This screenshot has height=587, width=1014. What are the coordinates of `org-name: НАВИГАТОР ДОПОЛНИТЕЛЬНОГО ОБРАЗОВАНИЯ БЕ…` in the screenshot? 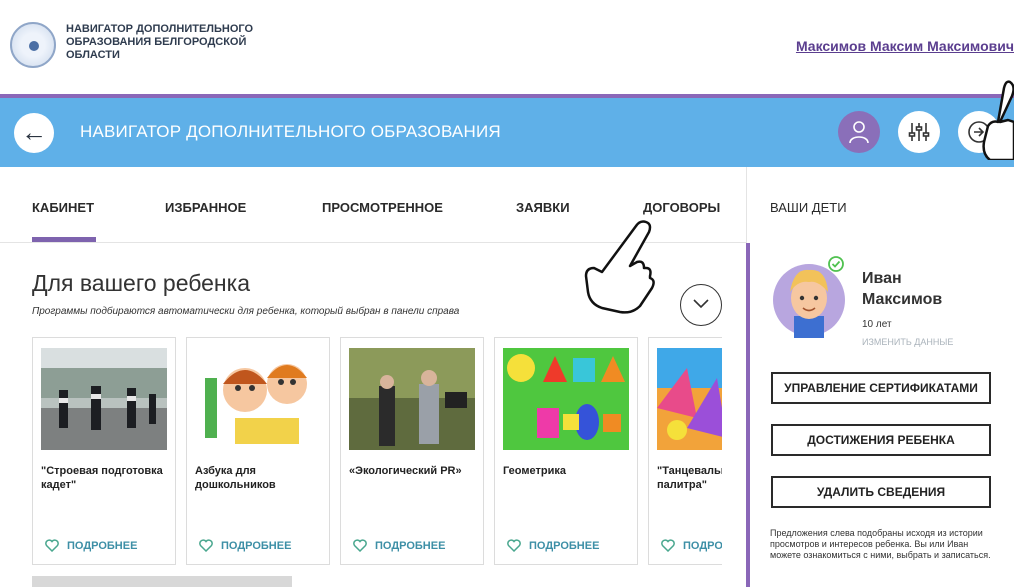 It's located at (160, 42).